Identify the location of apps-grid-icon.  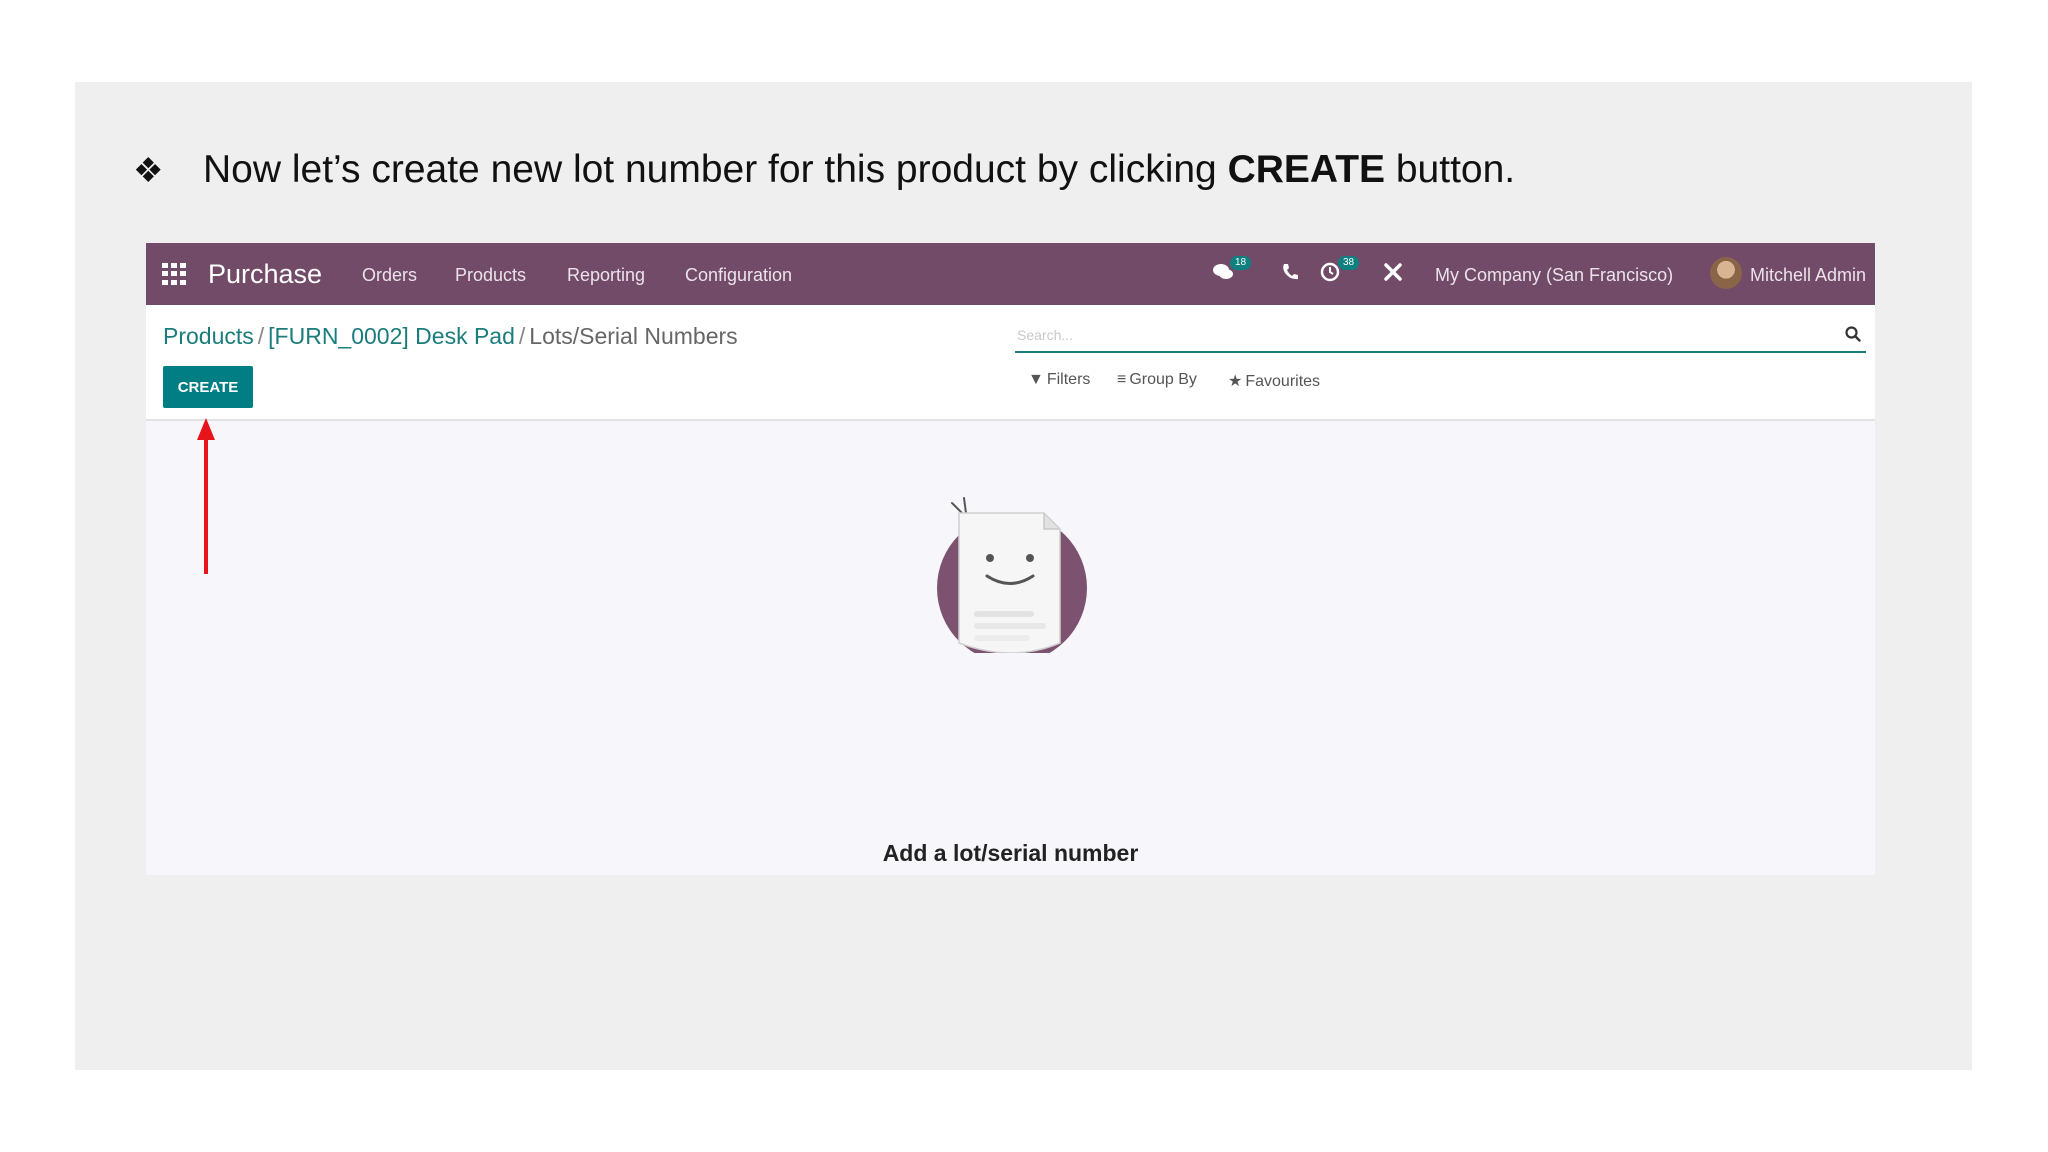
(174, 274).